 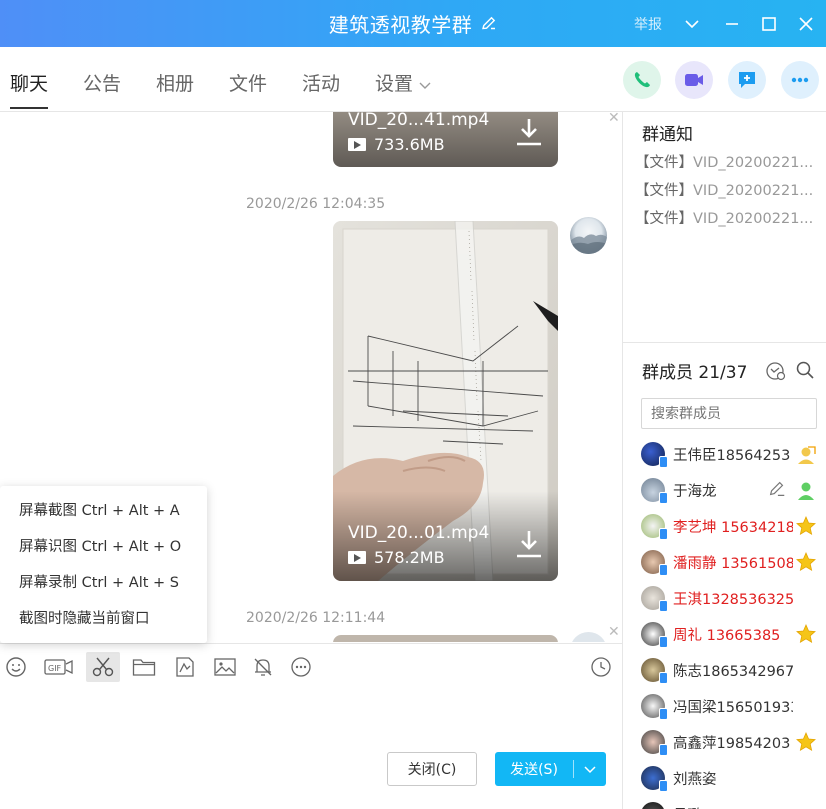 I want to click on video-message: VID_20...41.mp4 733.6MB, so click(x=445, y=139).